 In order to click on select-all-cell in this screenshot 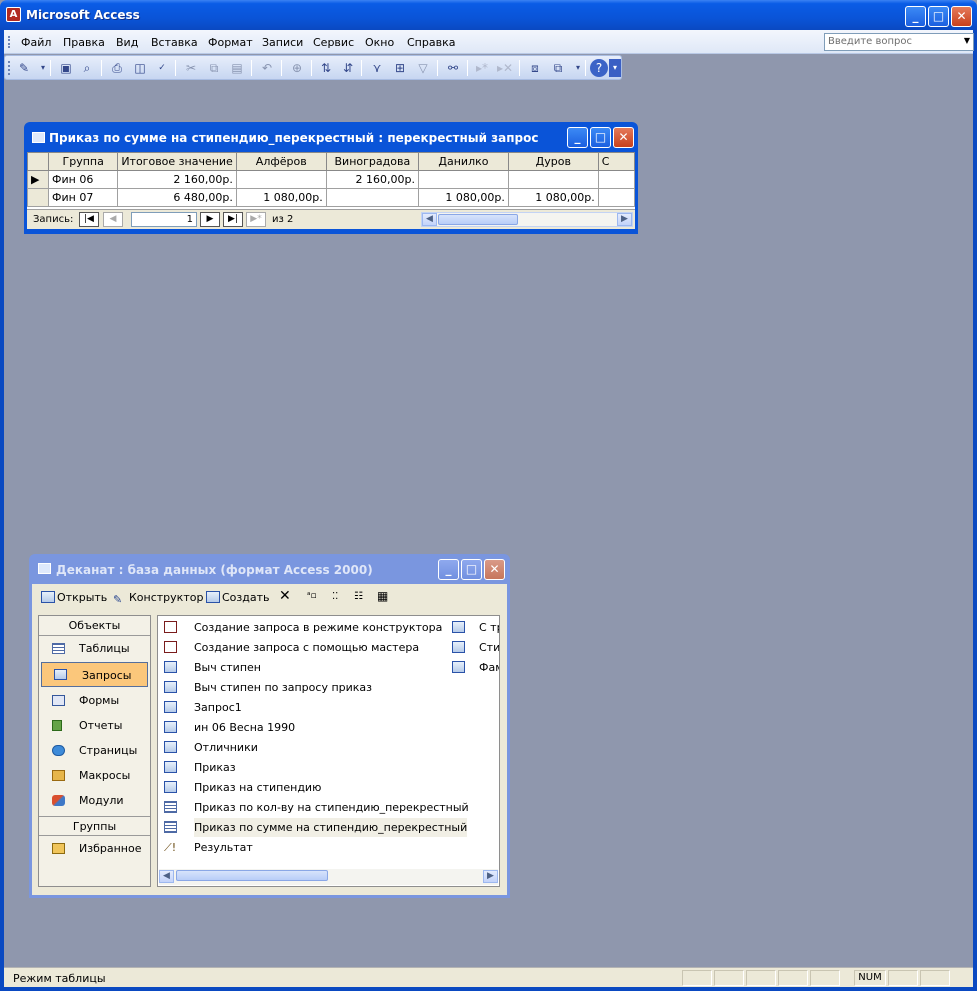, I will do `click(38, 161)`.